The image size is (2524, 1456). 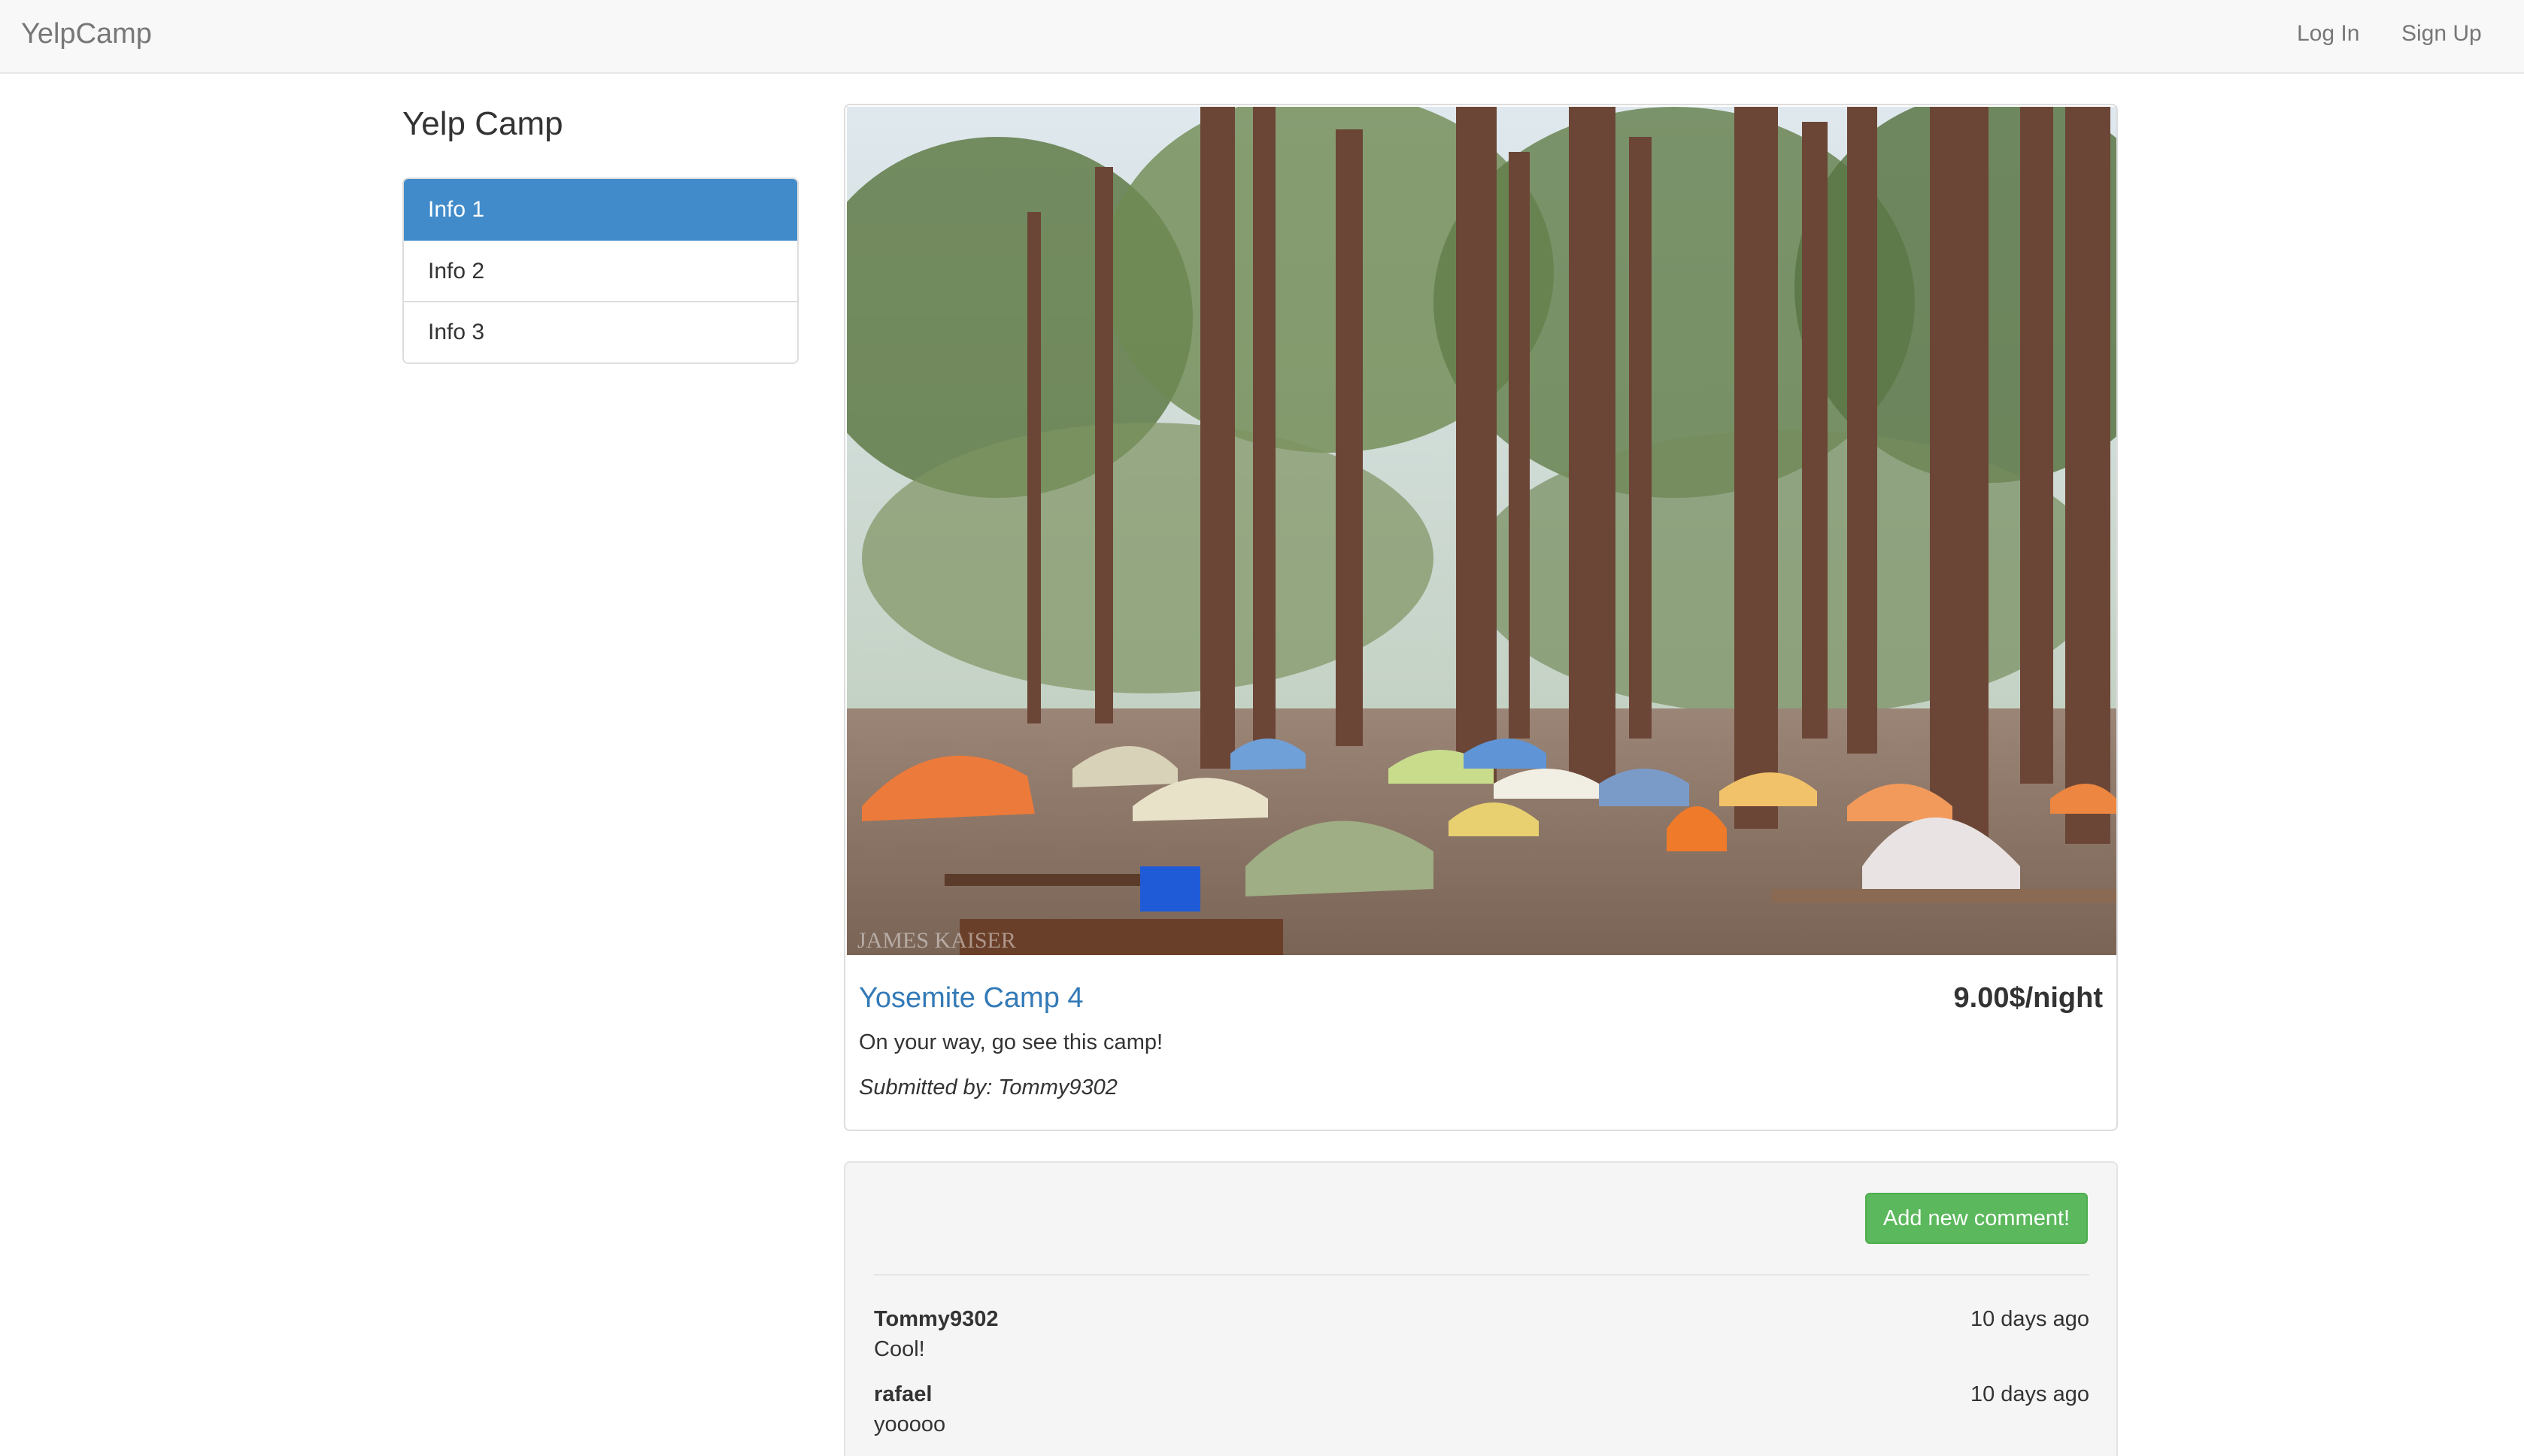 What do you see at coordinates (2328, 34) in the screenshot?
I see `login-link: Log In` at bounding box center [2328, 34].